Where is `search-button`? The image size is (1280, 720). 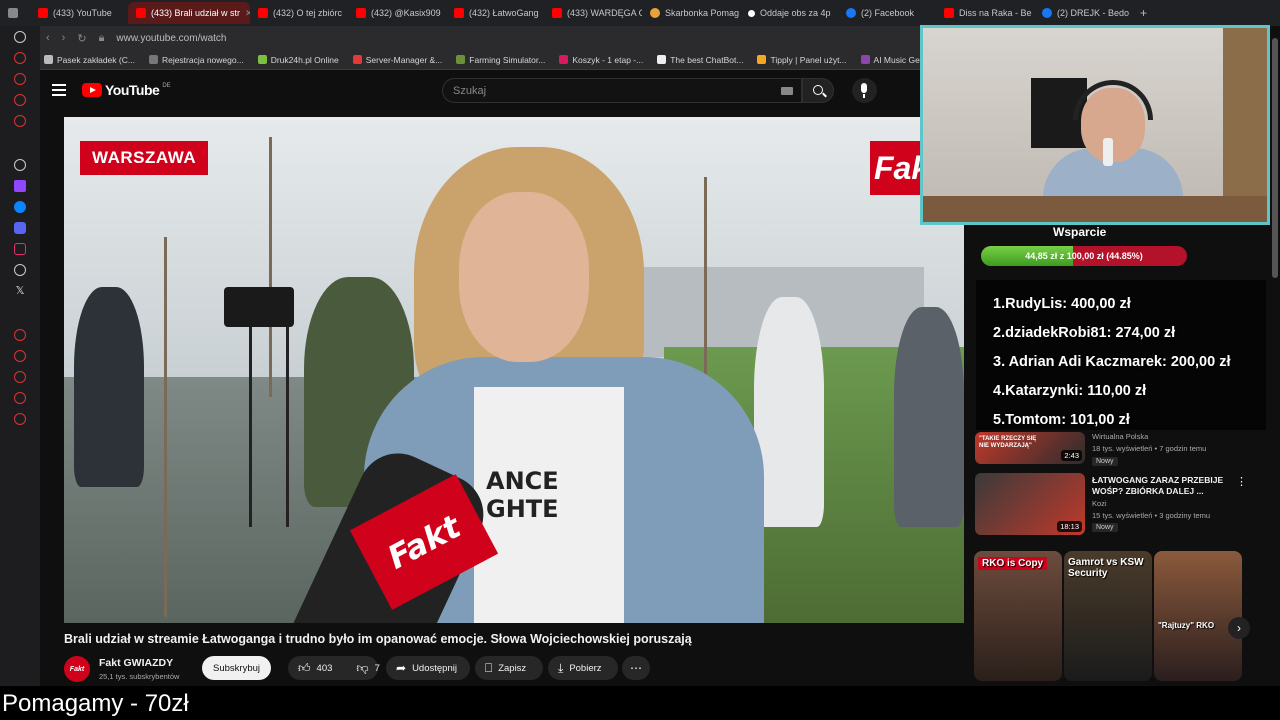
search-button is located at coordinates (818, 90).